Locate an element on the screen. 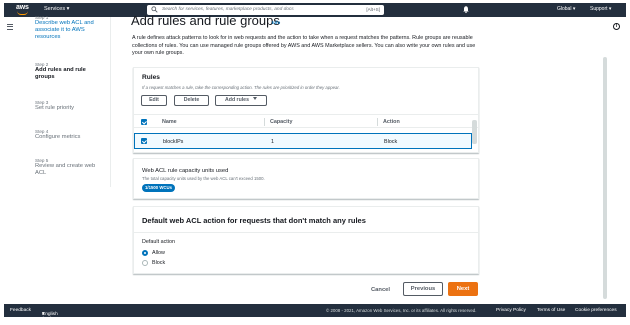 The height and width of the screenshot is (325, 630). add-rules-label: Add rules is located at coordinates (237, 100).